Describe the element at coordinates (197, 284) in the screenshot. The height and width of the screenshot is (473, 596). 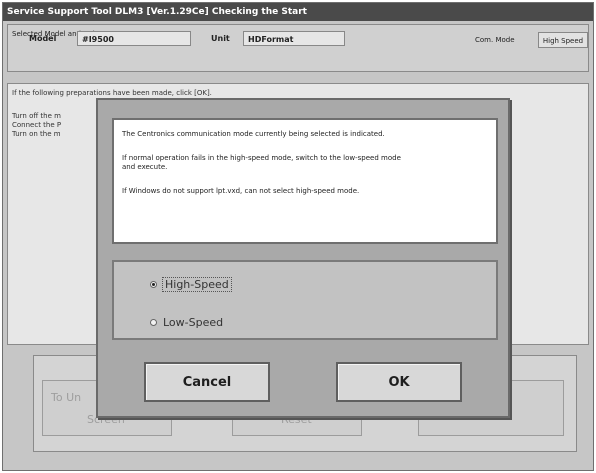
I see `high-speed-label: High-Speed` at that location.